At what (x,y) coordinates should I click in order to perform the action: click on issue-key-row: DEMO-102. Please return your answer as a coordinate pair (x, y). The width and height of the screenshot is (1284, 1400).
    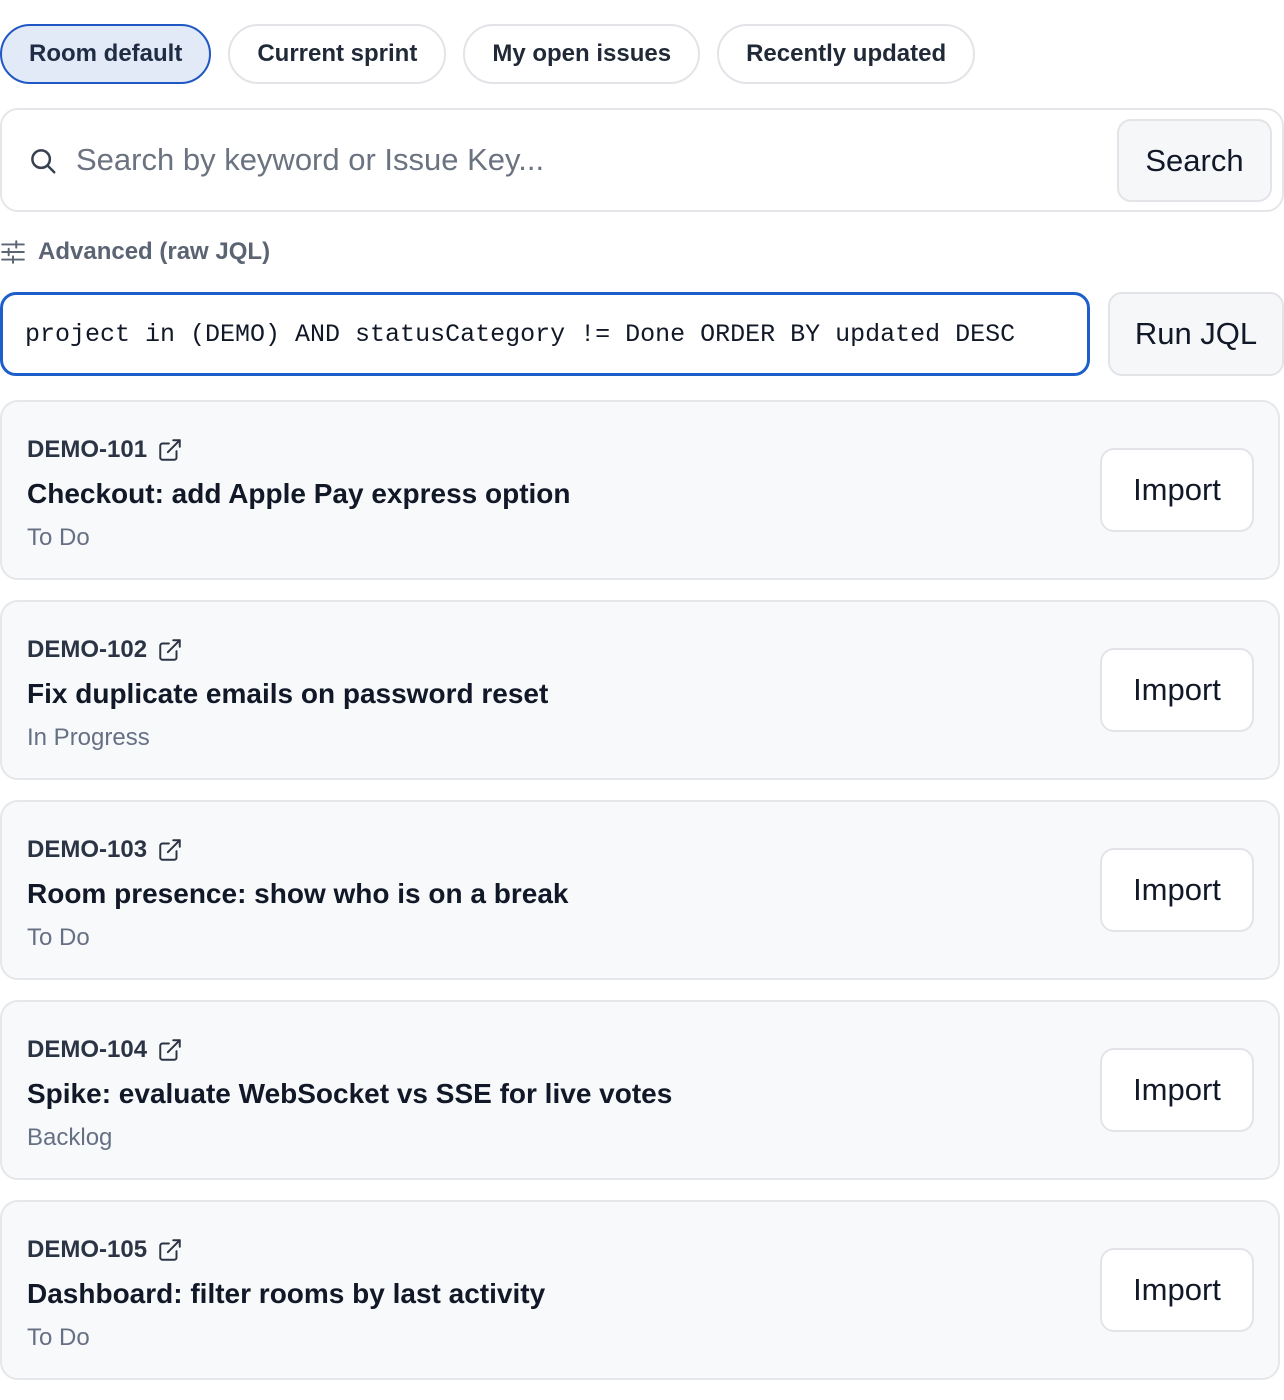
    Looking at the image, I should click on (105, 650).